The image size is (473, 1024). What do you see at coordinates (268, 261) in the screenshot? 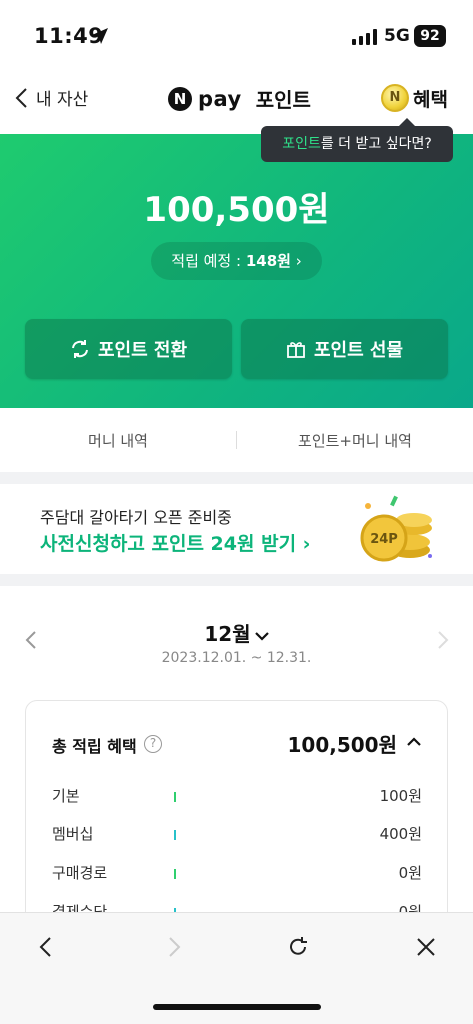
I see `pending-value: 148원` at bounding box center [268, 261].